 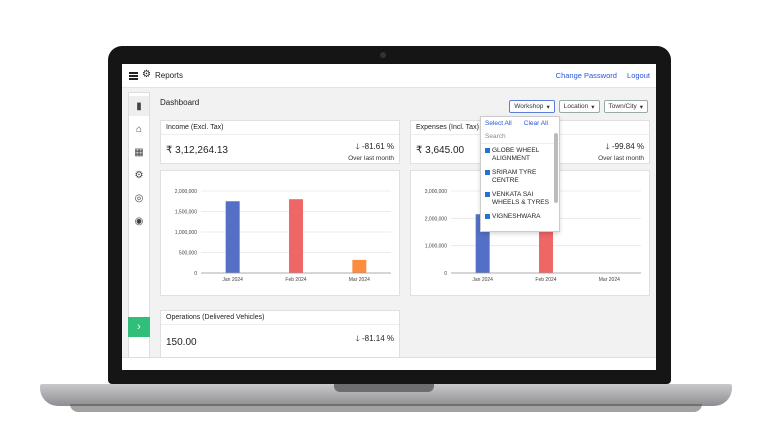 I want to click on laptop-shadow, so click(x=386, y=408).